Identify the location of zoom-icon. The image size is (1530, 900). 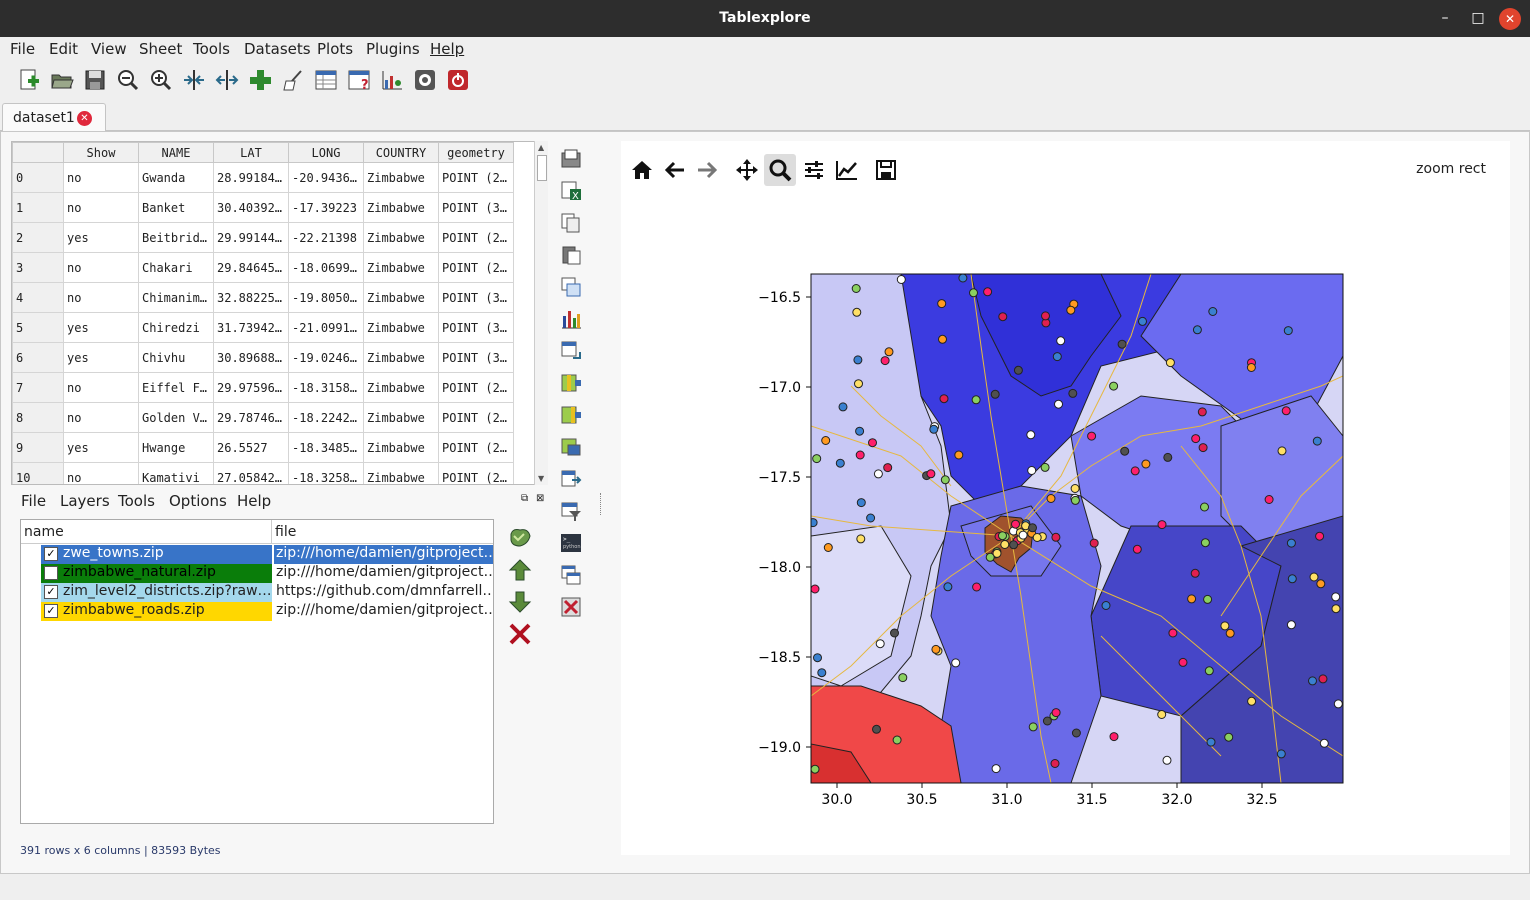
(780, 170).